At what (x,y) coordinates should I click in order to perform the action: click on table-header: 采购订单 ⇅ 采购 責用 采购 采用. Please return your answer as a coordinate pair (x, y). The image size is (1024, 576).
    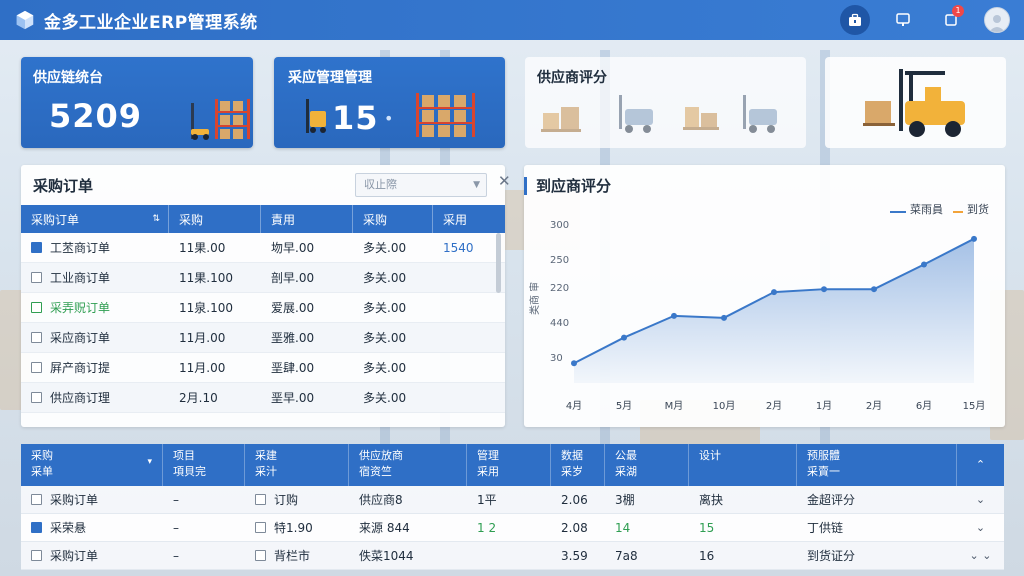
    Looking at the image, I should click on (263, 219).